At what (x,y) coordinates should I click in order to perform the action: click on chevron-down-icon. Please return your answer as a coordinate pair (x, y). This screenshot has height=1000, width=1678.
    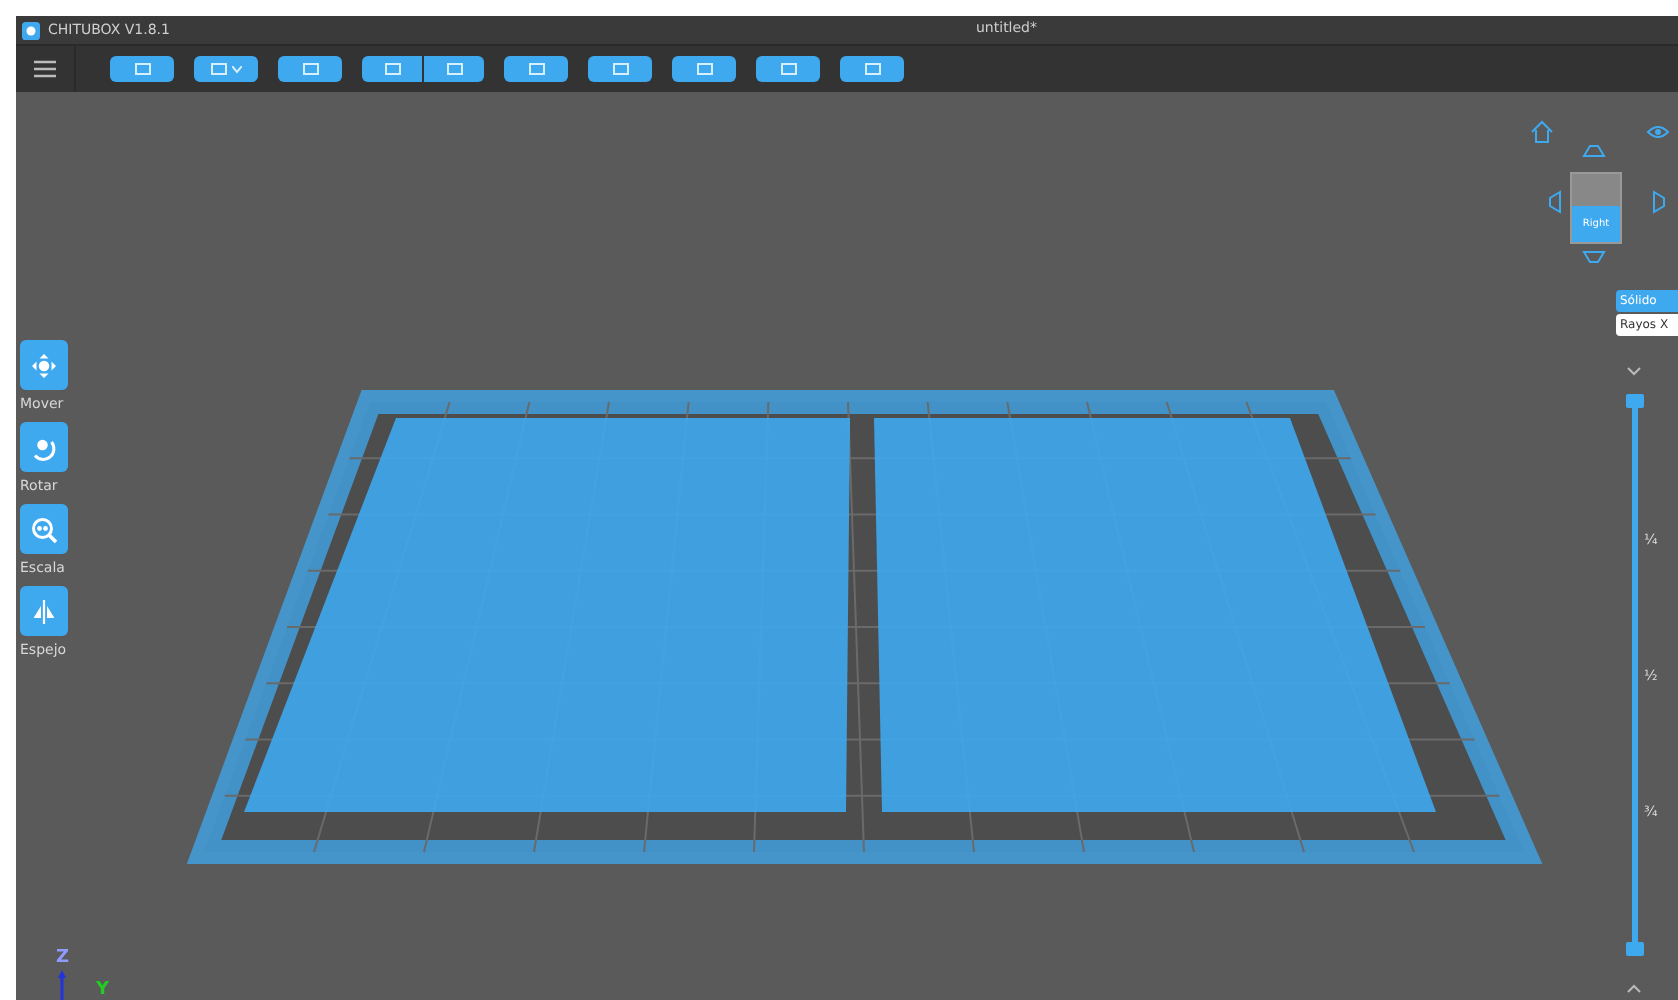
    Looking at the image, I should click on (1634, 372).